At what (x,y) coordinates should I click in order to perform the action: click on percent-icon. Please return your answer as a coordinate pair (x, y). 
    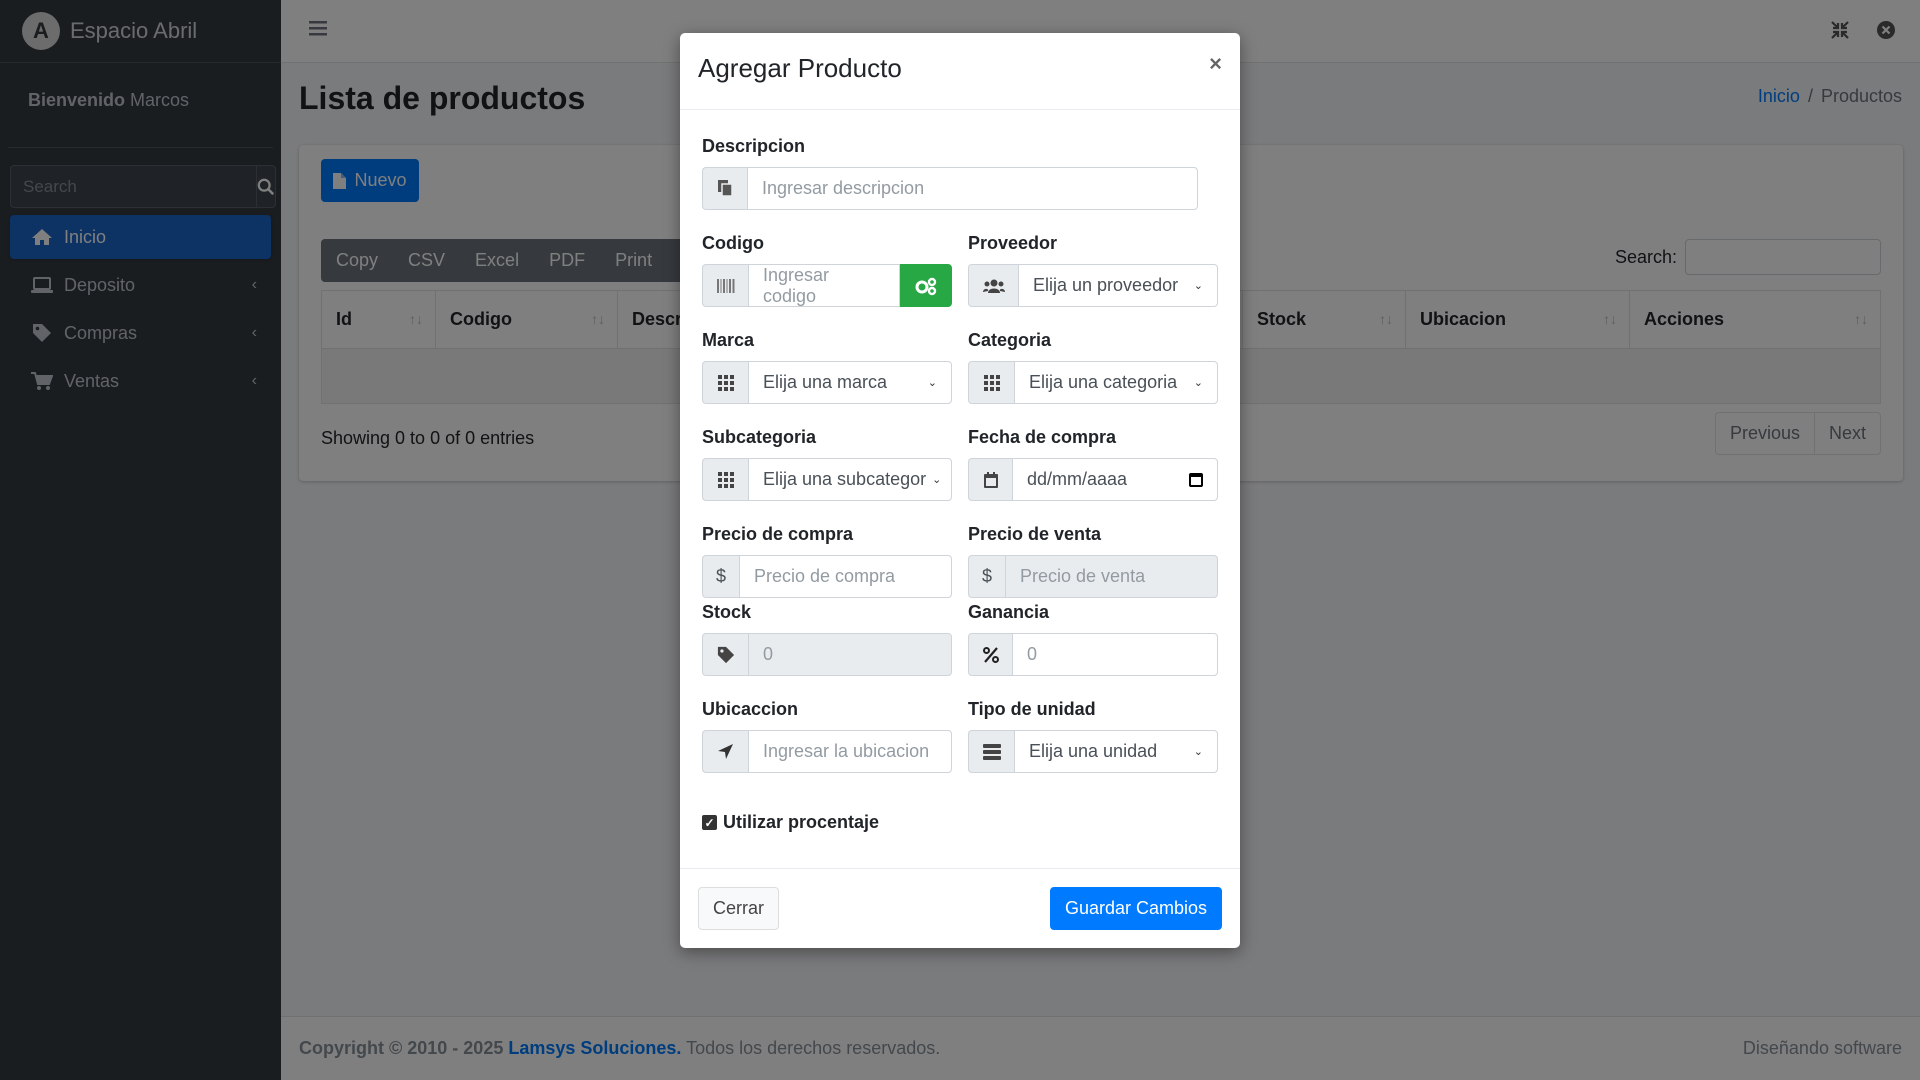
    Looking at the image, I should click on (990, 654).